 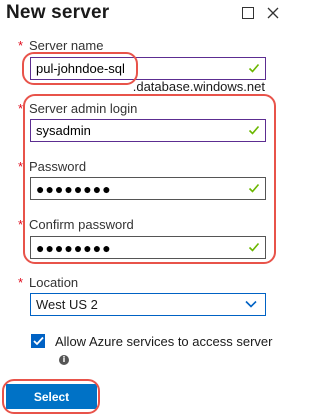 I want to click on admin-login-label-text: Server admin login, so click(x=83, y=108).